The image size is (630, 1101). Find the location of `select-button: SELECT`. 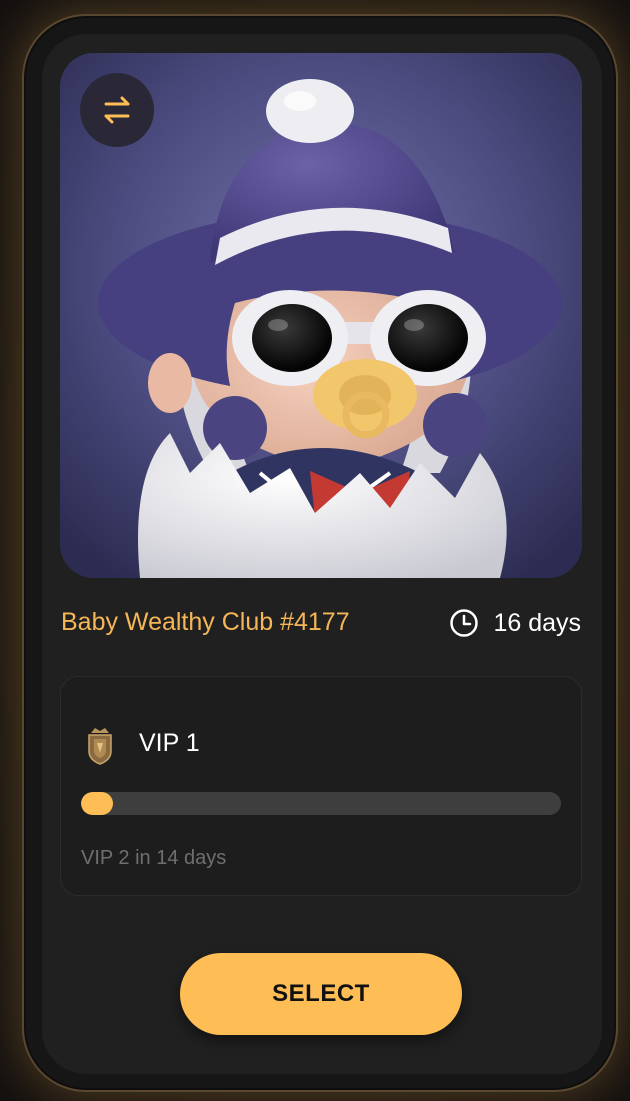

select-button: SELECT is located at coordinates (321, 994).